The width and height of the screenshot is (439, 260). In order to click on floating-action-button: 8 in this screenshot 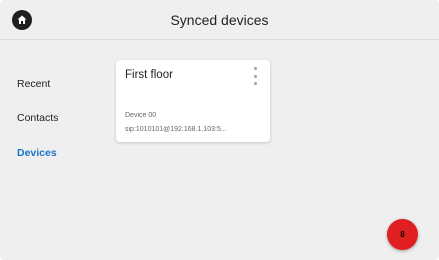, I will do `click(402, 234)`.